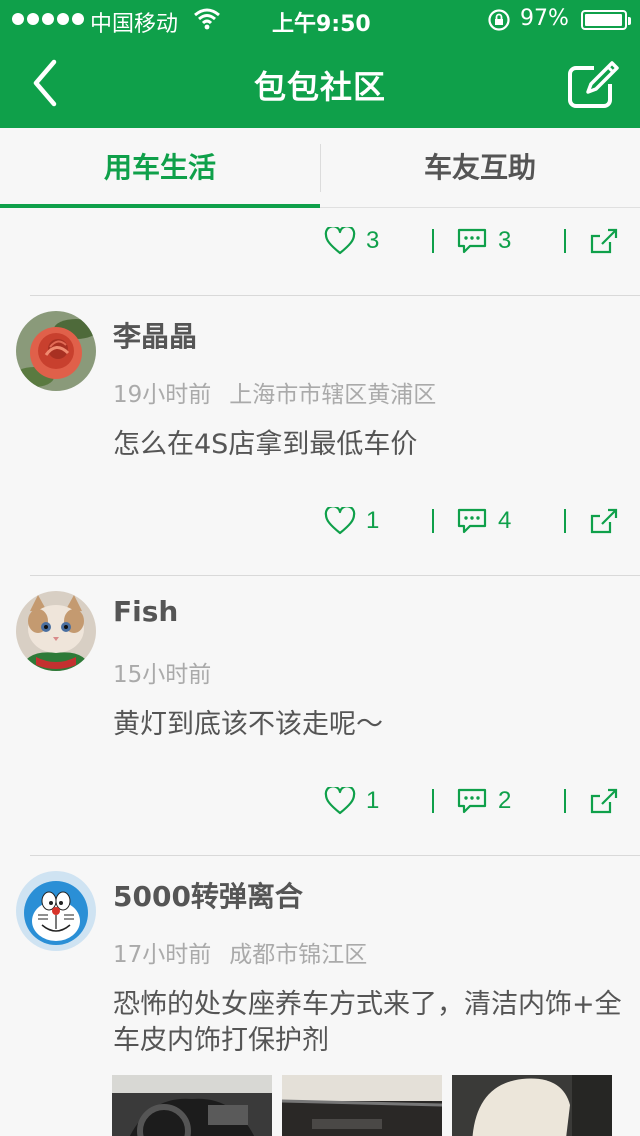  Describe the element at coordinates (544, 18) in the screenshot. I see `battery-percent: 97%` at that location.